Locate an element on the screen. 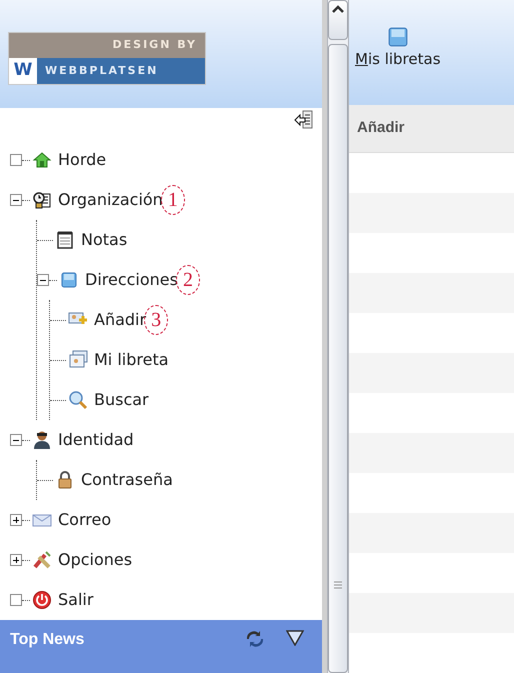 The width and height of the screenshot is (514, 673). dropdown-triangle-icon is located at coordinates (295, 638).